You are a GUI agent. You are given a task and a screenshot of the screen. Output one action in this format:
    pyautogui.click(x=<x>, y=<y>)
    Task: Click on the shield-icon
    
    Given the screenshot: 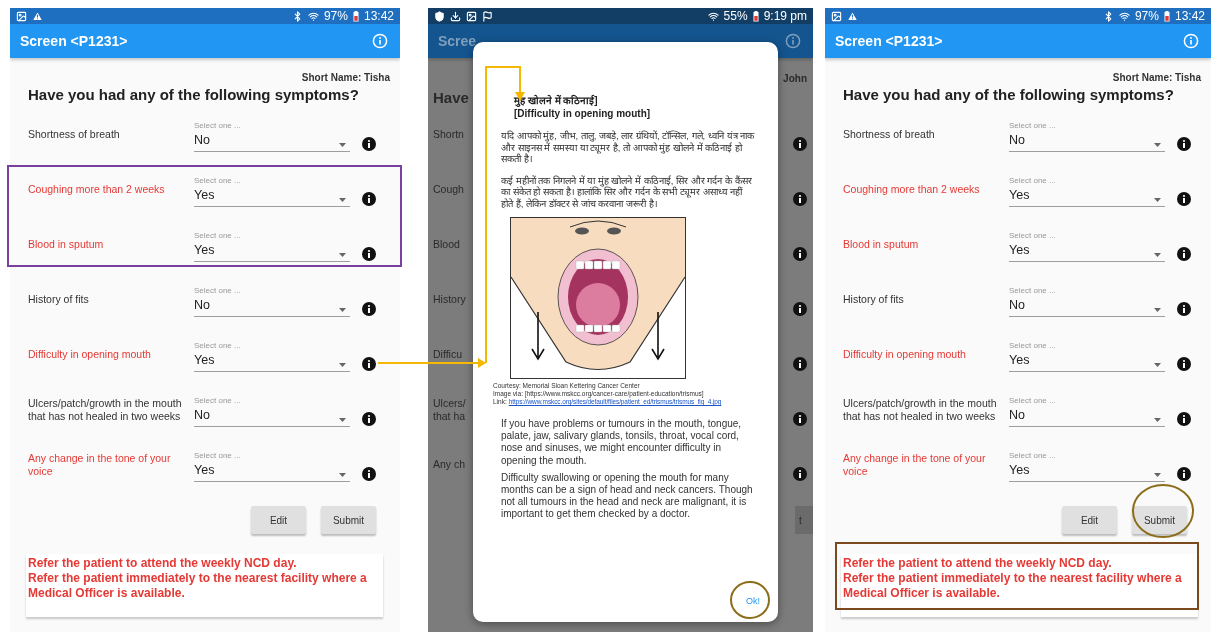 What is the action you would take?
    pyautogui.click(x=439, y=16)
    